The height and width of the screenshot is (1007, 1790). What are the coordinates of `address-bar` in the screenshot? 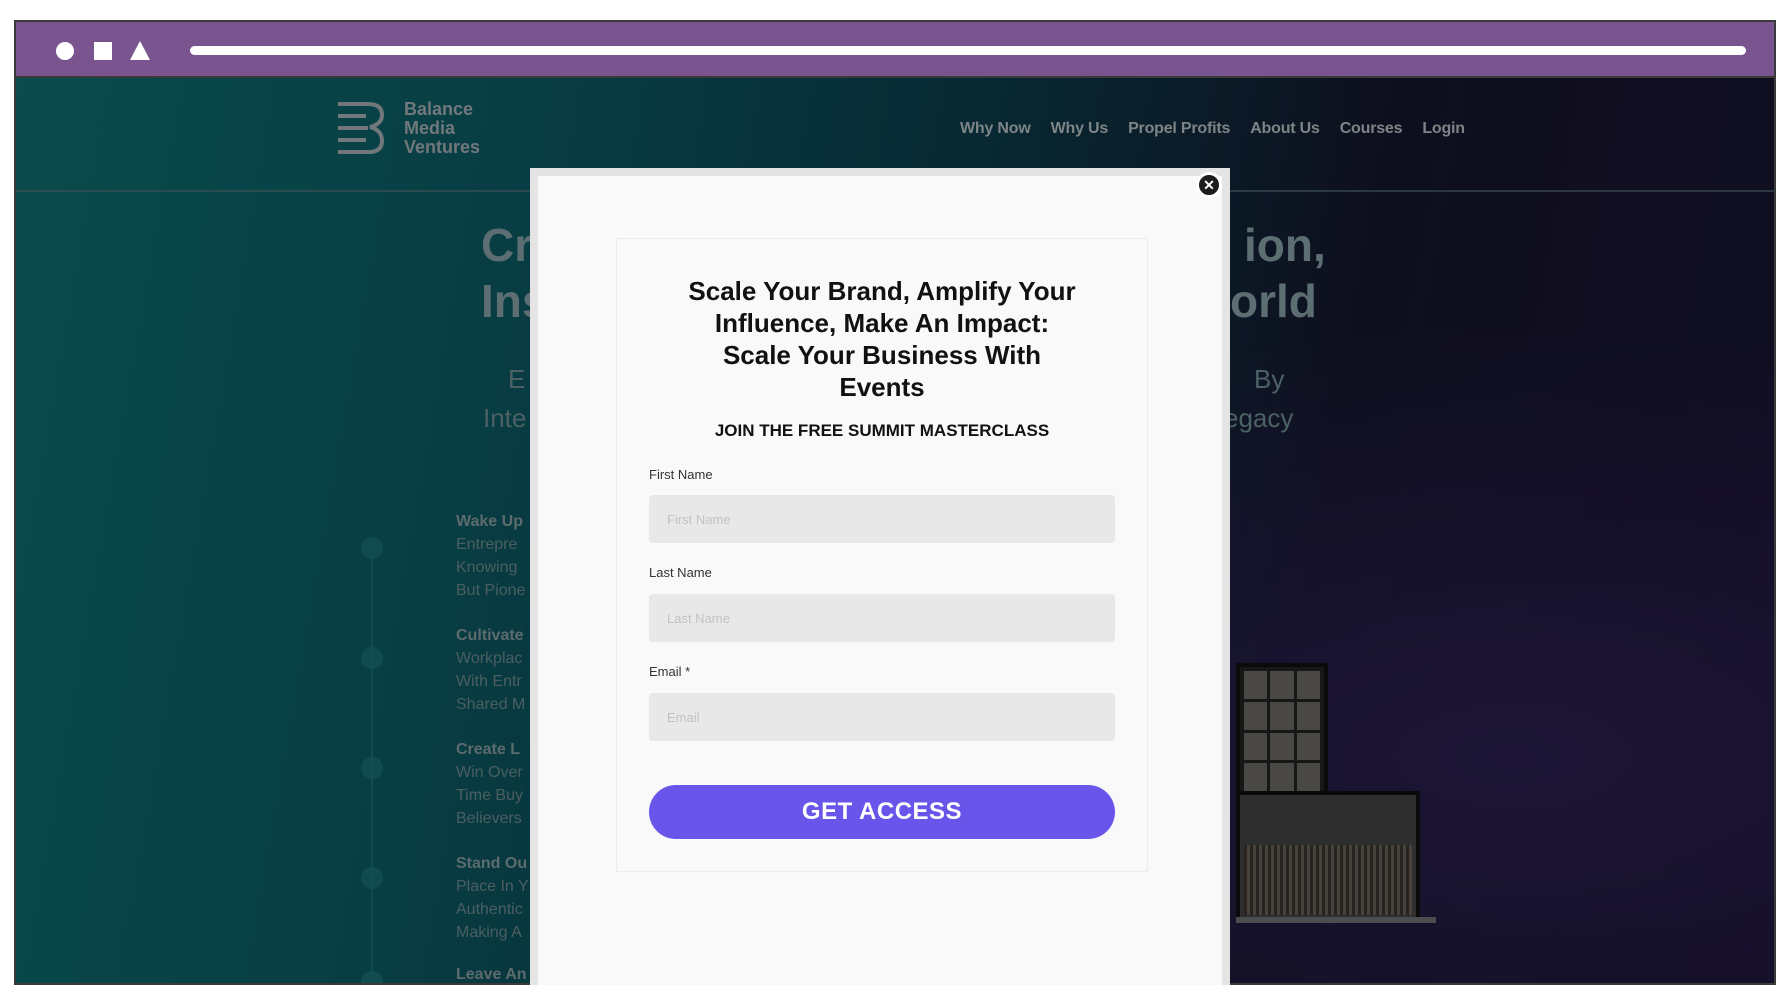 It's located at (968, 50).